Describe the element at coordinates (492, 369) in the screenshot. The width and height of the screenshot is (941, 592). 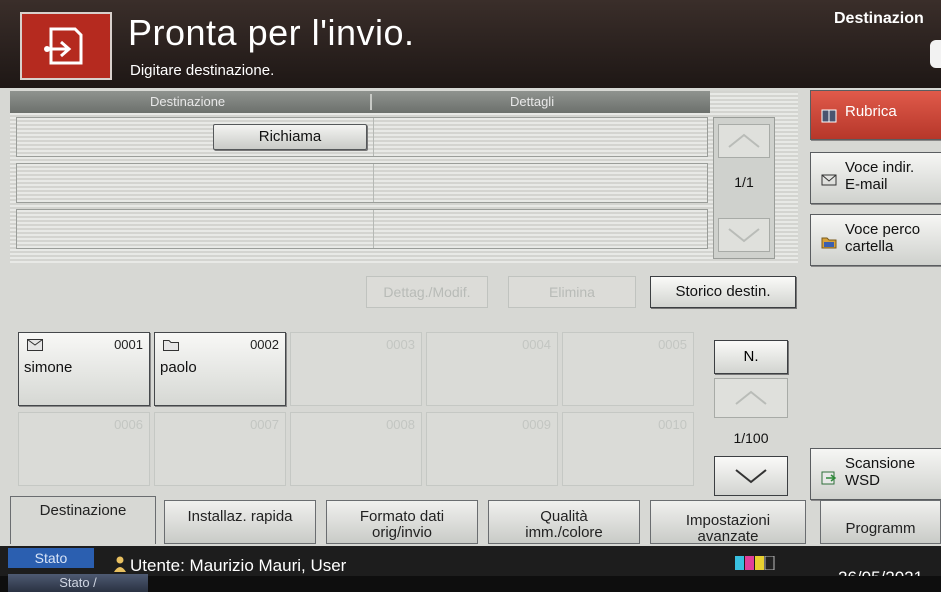
I see `one-touch-key: 0004` at that location.